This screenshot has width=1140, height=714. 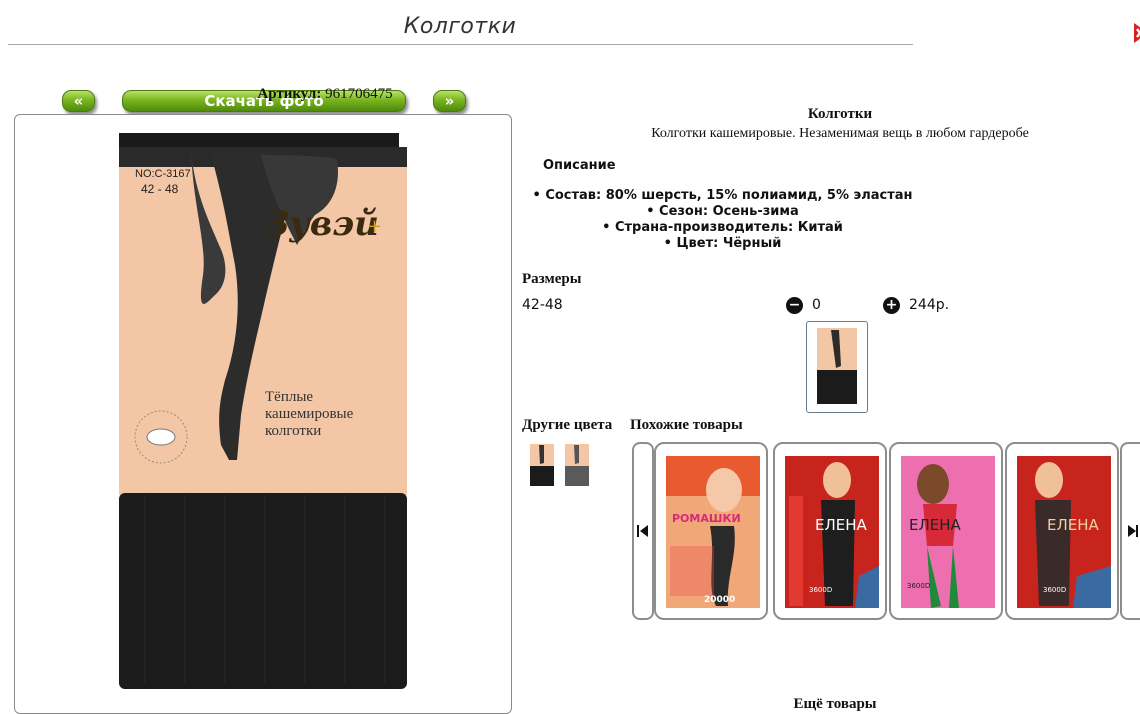 I want to click on other-colors-heading: Другие цвета, so click(x=567, y=425).